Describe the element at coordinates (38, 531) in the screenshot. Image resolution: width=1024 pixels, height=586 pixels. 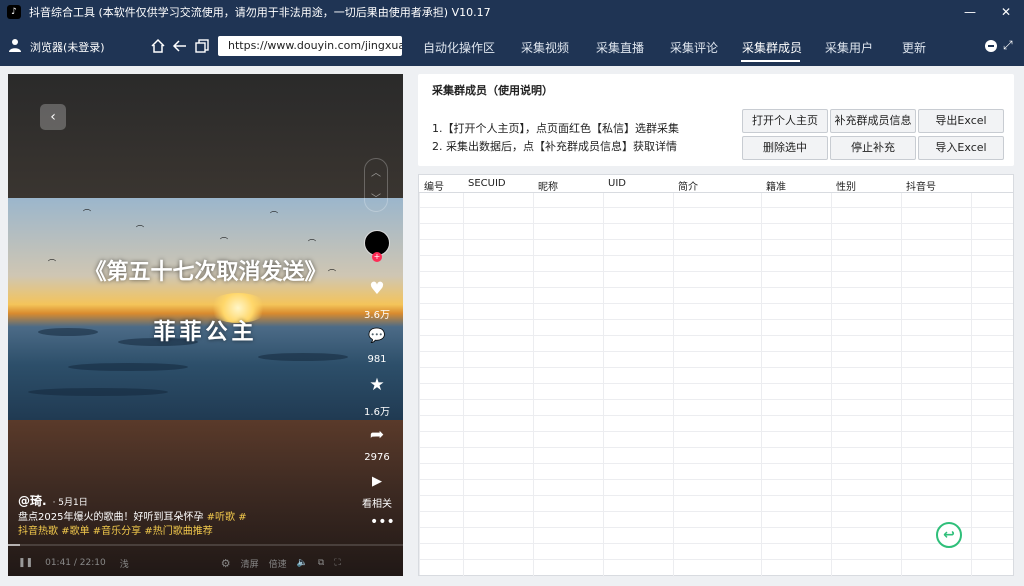
I see `hashtag: 抖音热歌` at that location.